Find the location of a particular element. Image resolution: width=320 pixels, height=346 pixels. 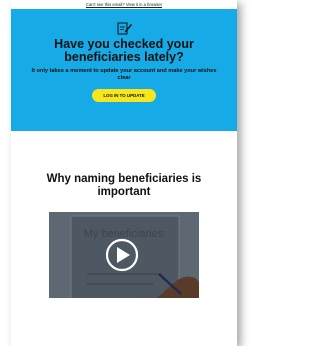

video-thumbnail: My beneficiaries: is located at coordinates (124, 255).